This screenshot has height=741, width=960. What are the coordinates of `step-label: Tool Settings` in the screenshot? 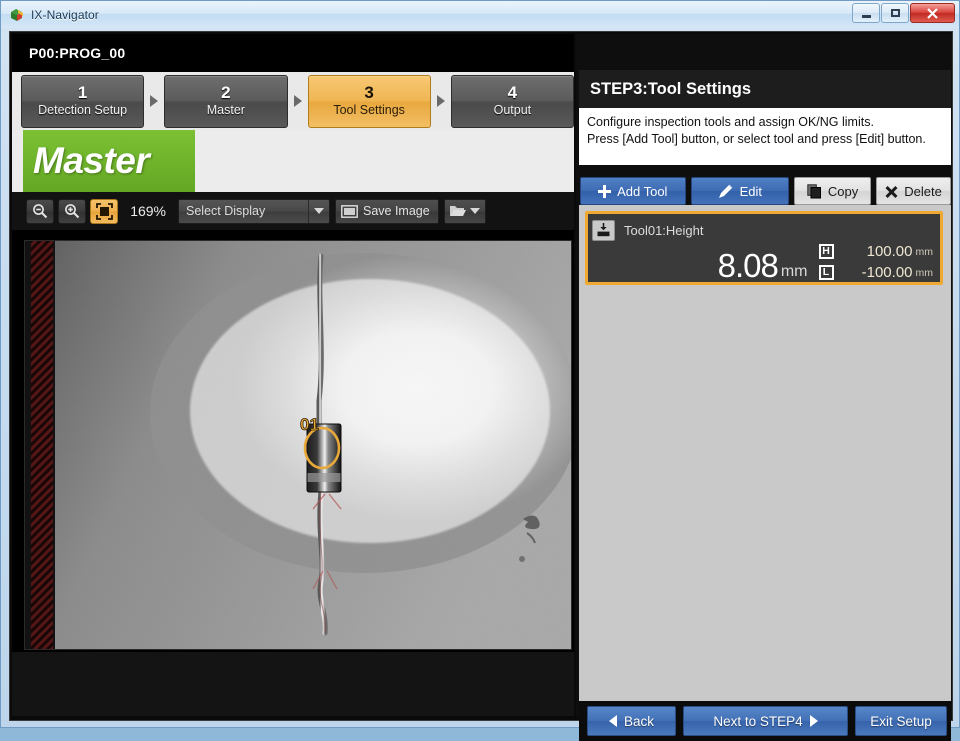 It's located at (369, 110).